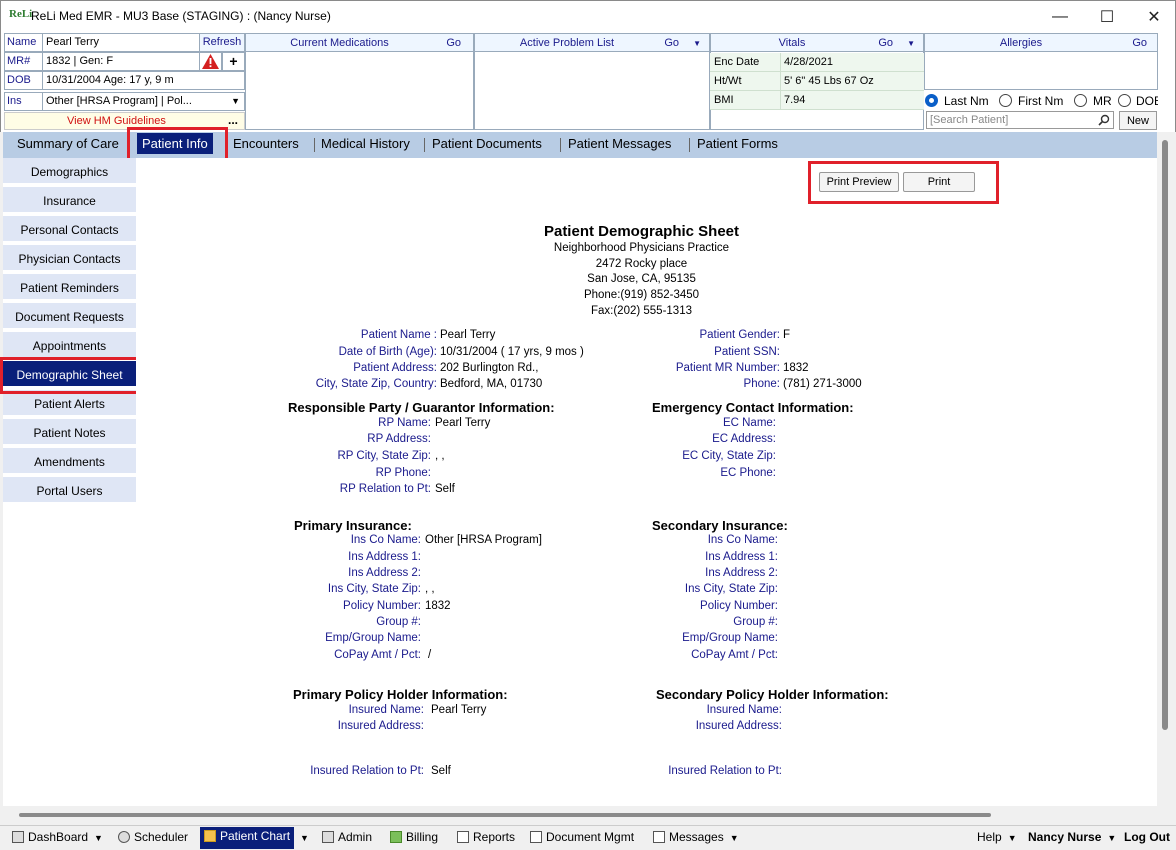 This screenshot has height=850, width=1176. I want to click on sidebar-item-demographics: Demographics, so click(69, 171).